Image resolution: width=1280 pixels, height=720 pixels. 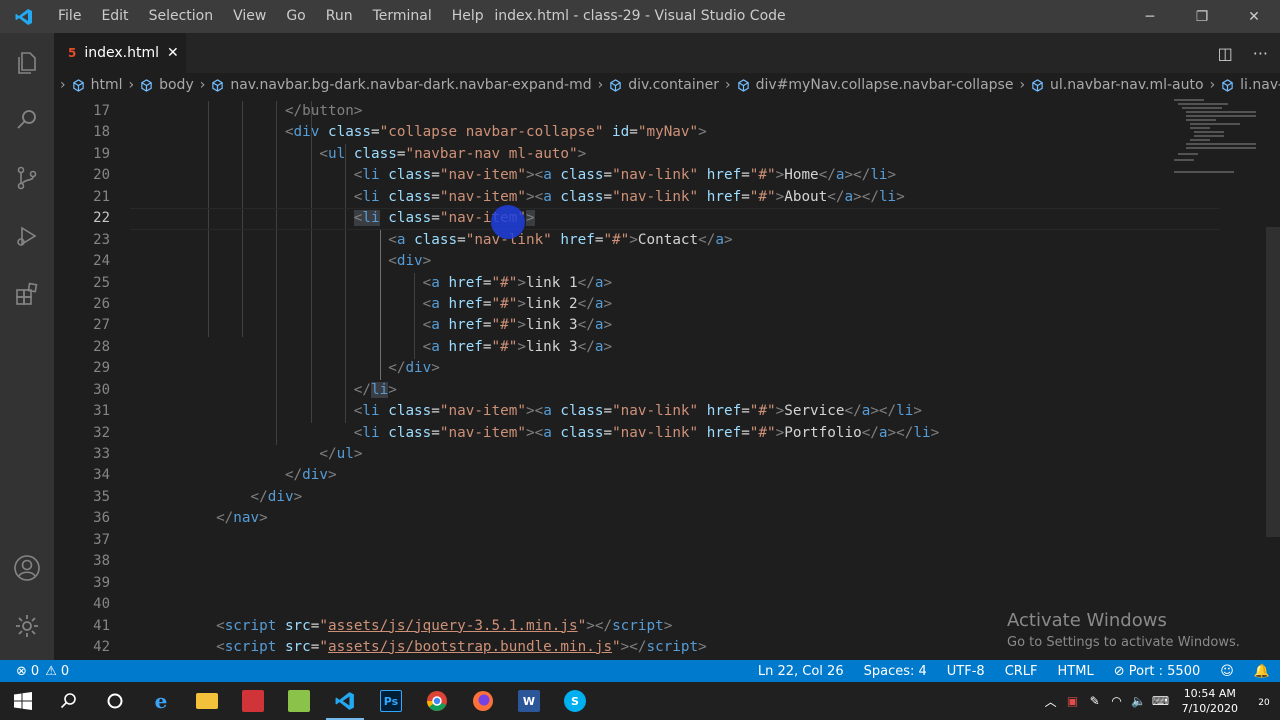 I want to click on menu-view: View, so click(x=249, y=16).